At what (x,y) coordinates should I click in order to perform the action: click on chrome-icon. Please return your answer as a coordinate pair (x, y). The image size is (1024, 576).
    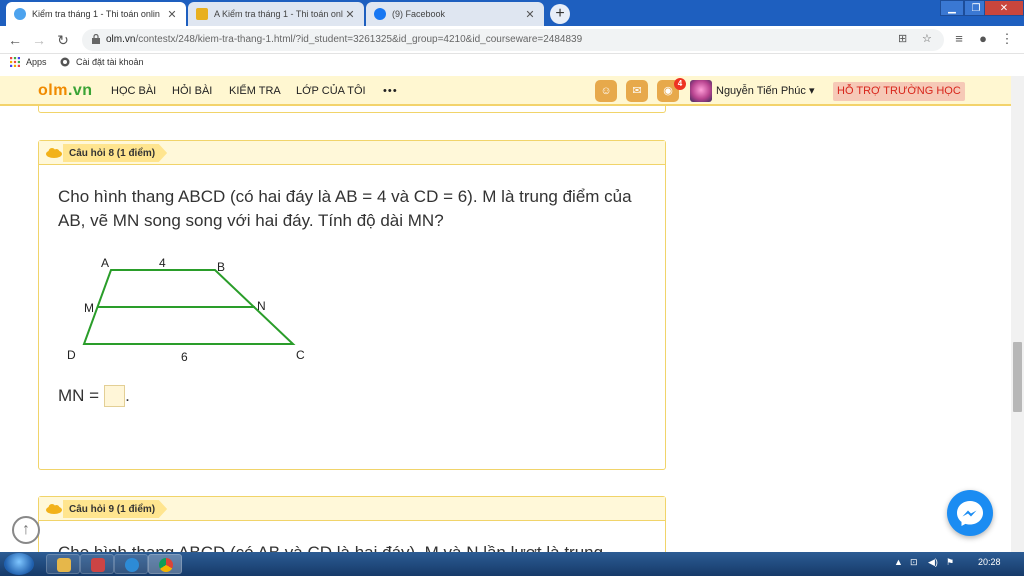
    Looking at the image, I should click on (166, 565).